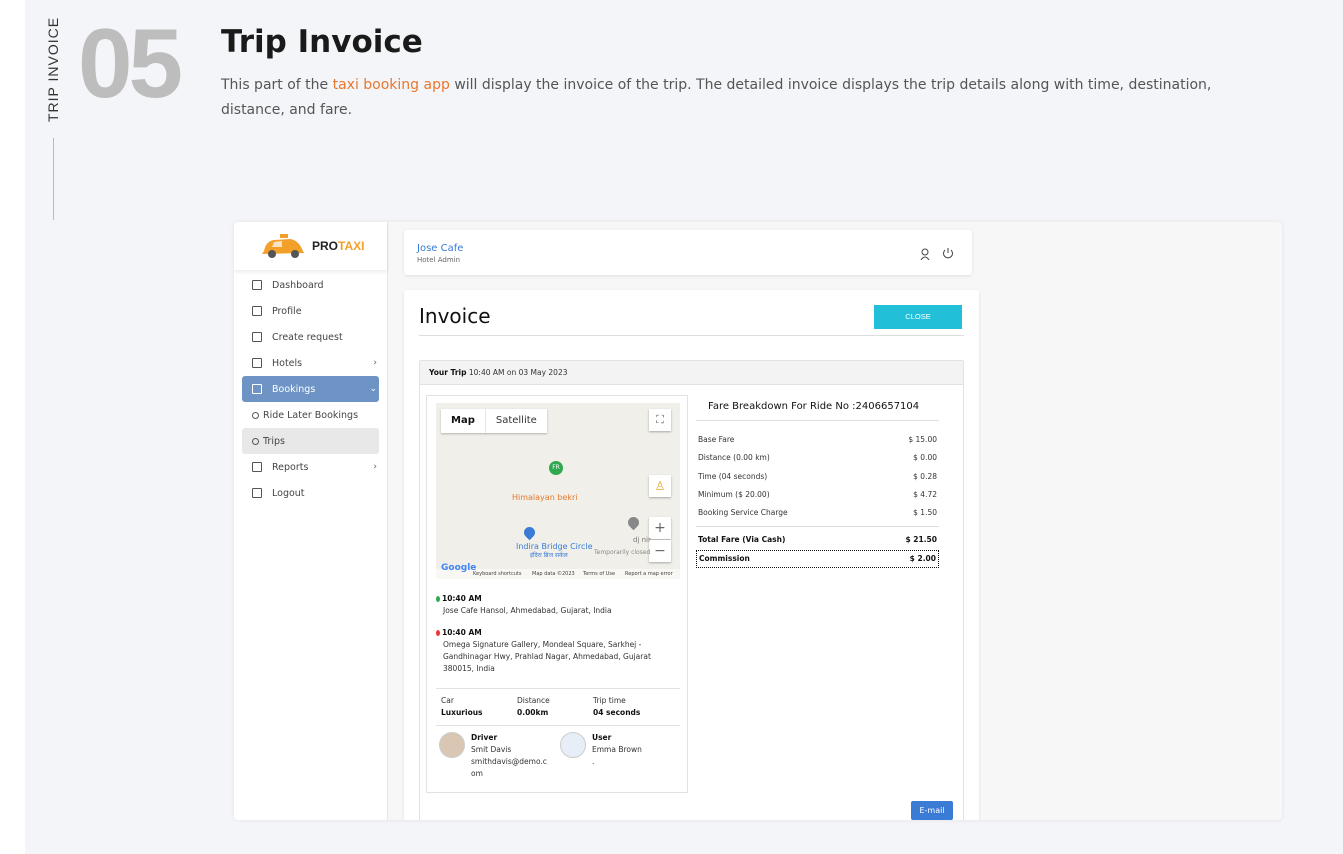  What do you see at coordinates (660, 486) in the screenshot?
I see `pegman-icon: ♙` at bounding box center [660, 486].